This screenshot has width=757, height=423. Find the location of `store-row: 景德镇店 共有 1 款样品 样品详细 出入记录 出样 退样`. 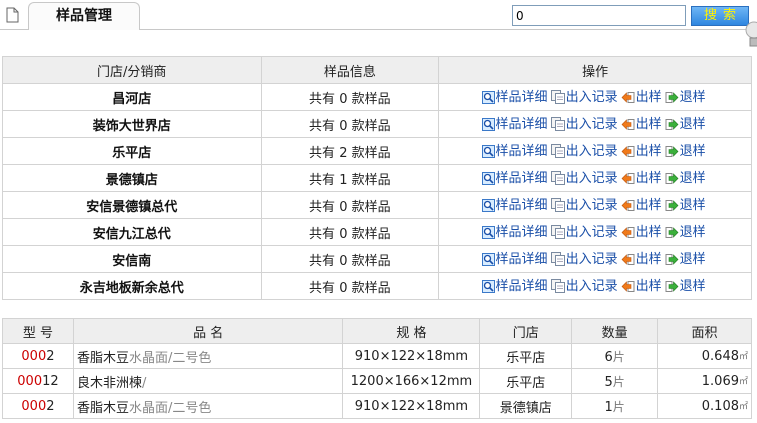

store-row: 景德镇店 共有 1 款样品 样品详细 出入记录 出样 退样 is located at coordinates (377, 178).